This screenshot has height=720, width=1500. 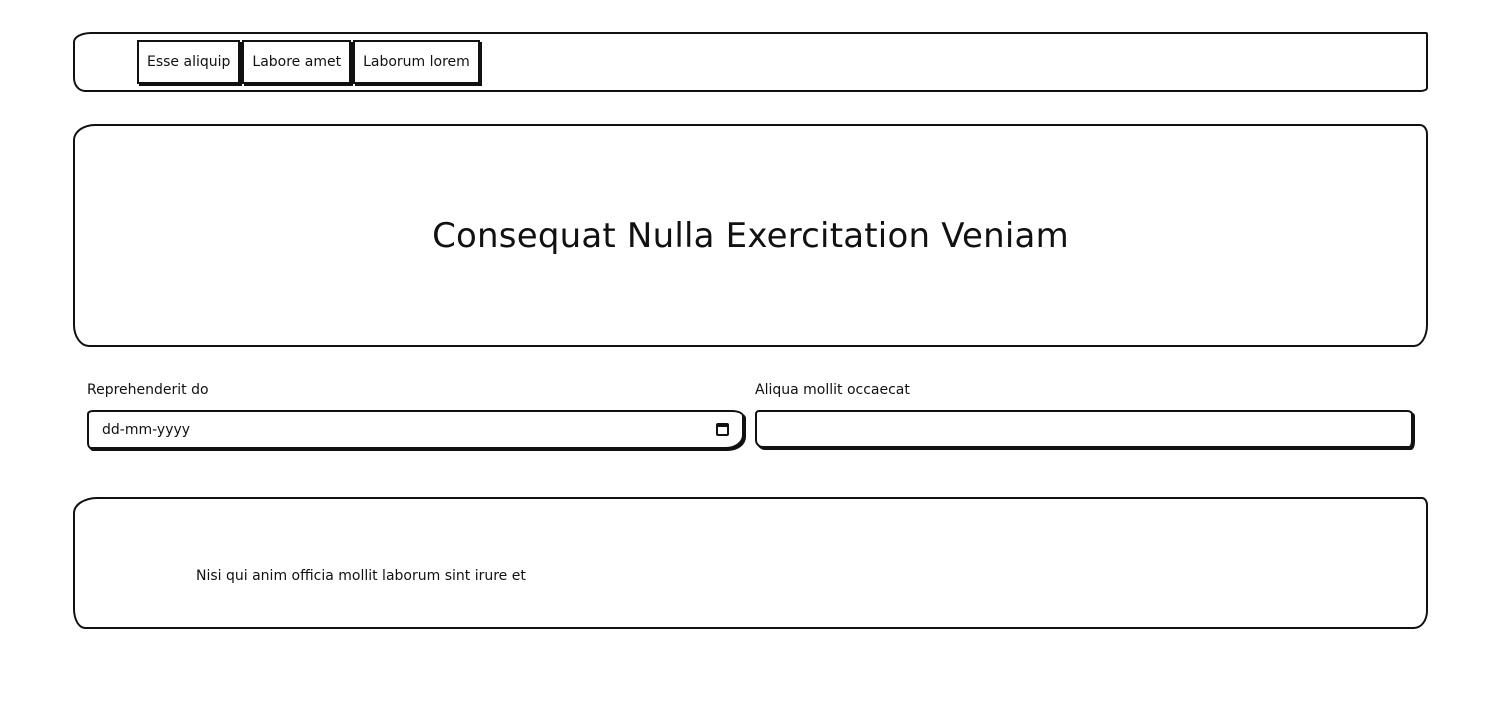 What do you see at coordinates (722, 429) in the screenshot?
I see `calendar-icon` at bounding box center [722, 429].